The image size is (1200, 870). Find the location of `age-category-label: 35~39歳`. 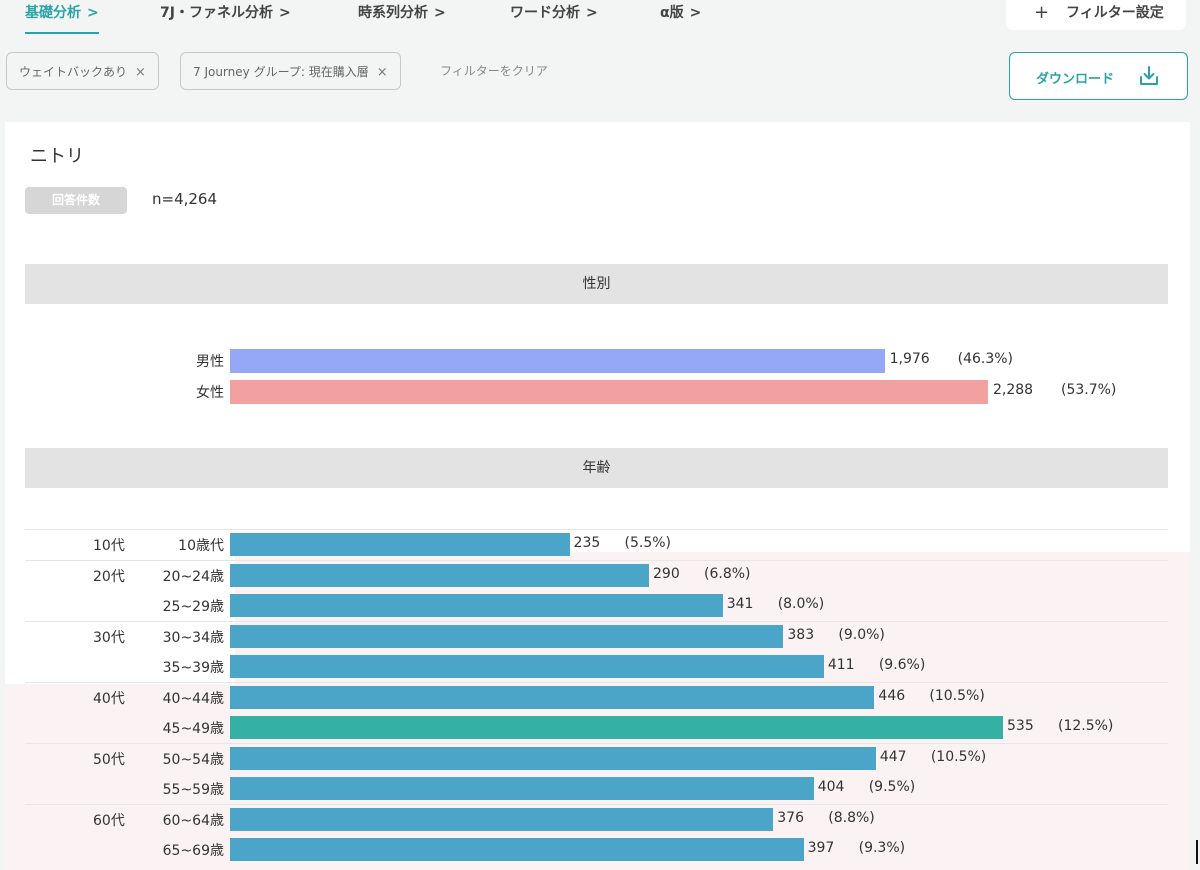

age-category-label: 35~39歳 is located at coordinates (193, 668).